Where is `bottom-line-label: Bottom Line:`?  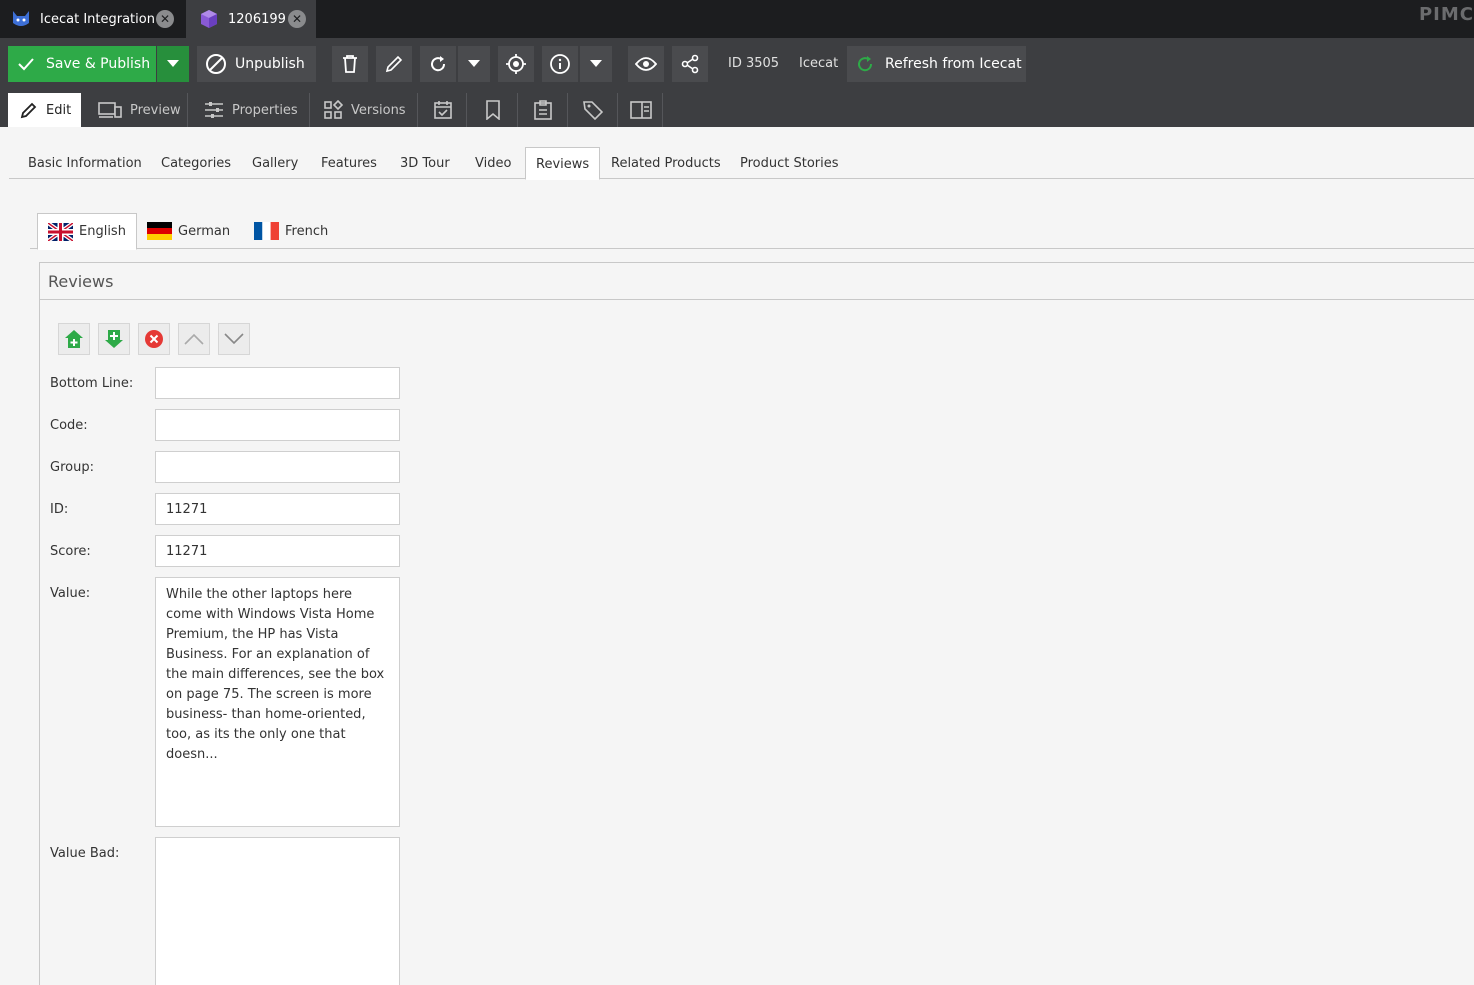
bottom-line-label: Bottom Line: is located at coordinates (92, 383).